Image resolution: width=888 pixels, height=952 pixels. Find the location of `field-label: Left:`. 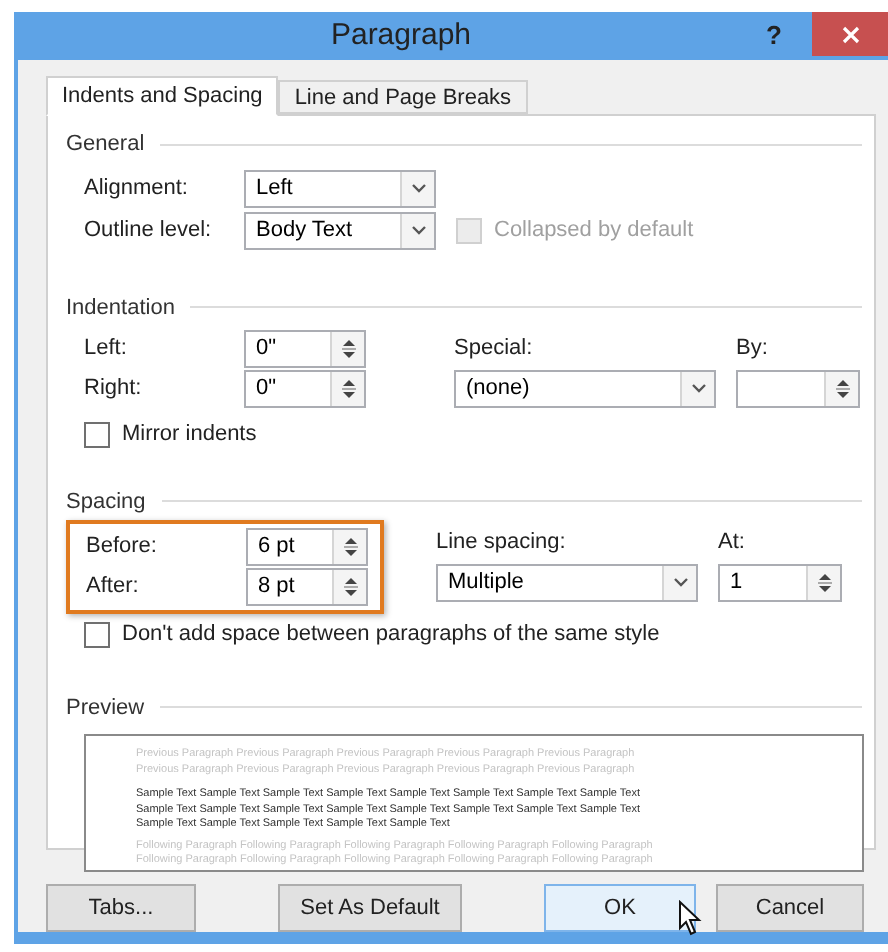

field-label: Left: is located at coordinates (106, 349).